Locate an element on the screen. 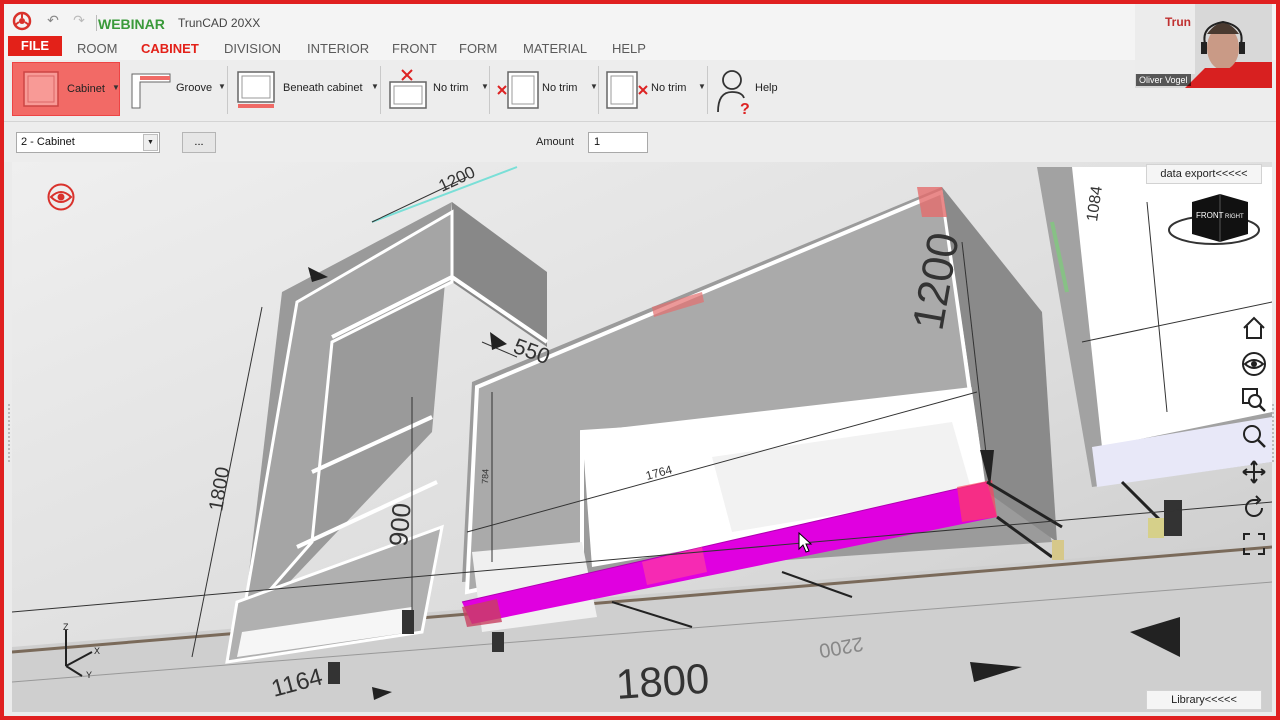 Image resolution: width=1280 pixels, height=720 pixels. navcube-right: RIGHT is located at coordinates (1234, 217).